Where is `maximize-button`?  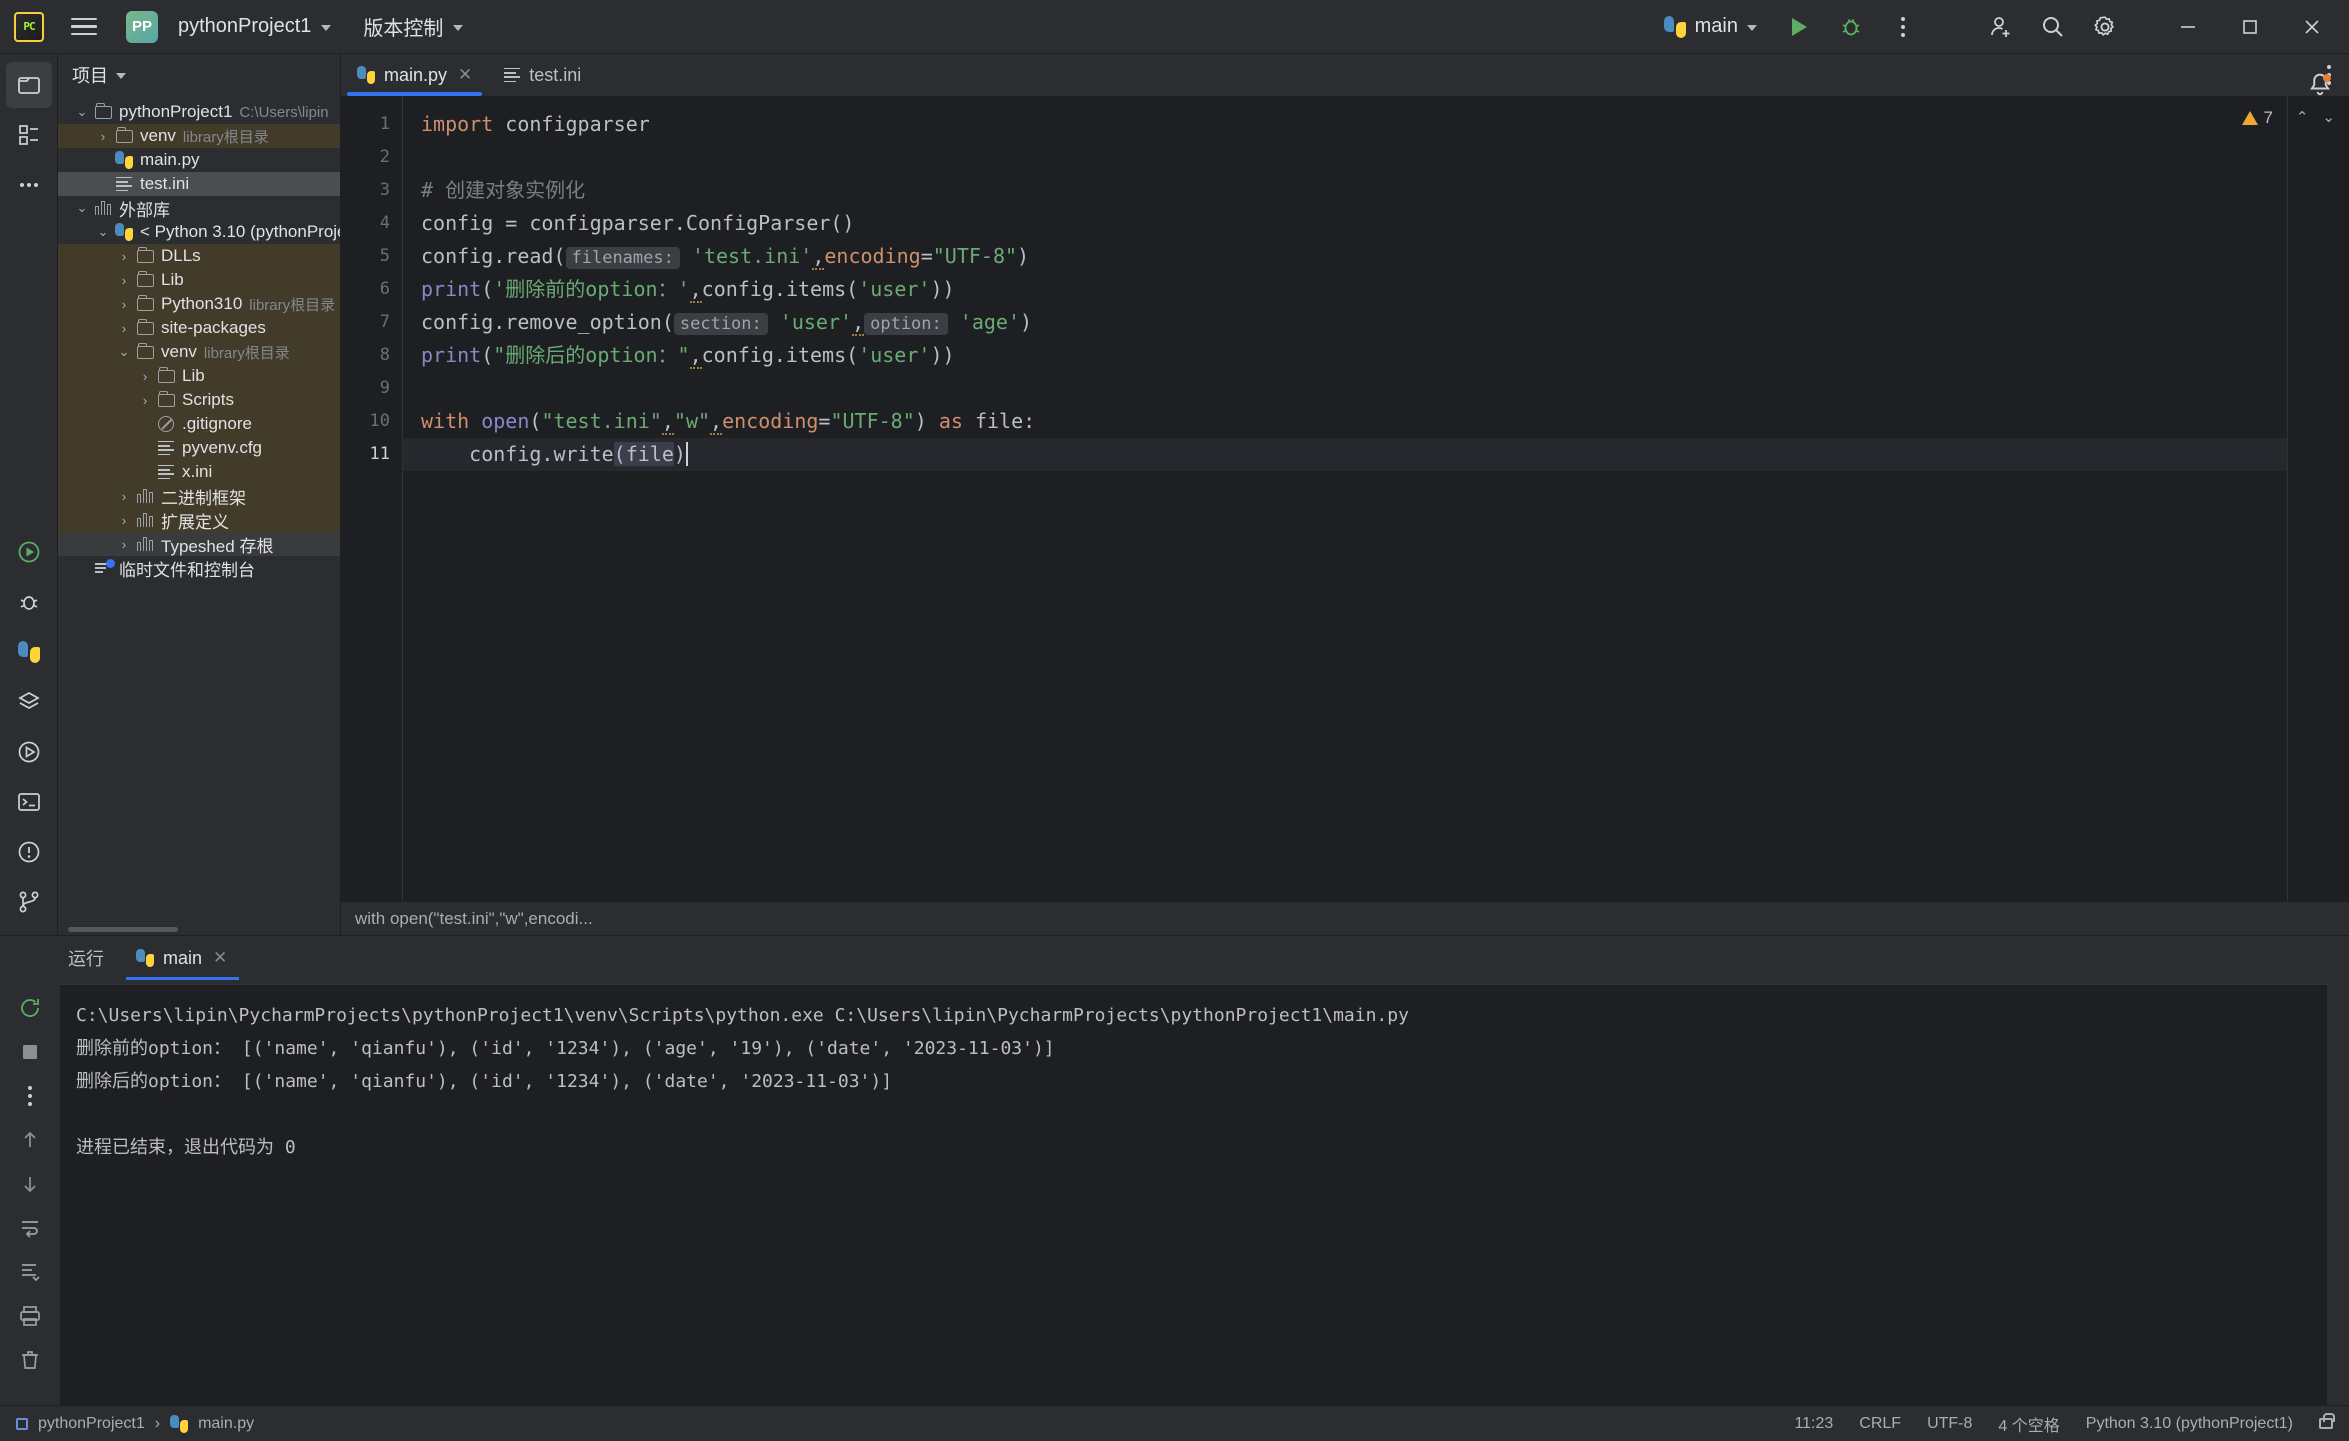
maximize-button is located at coordinates (2250, 27).